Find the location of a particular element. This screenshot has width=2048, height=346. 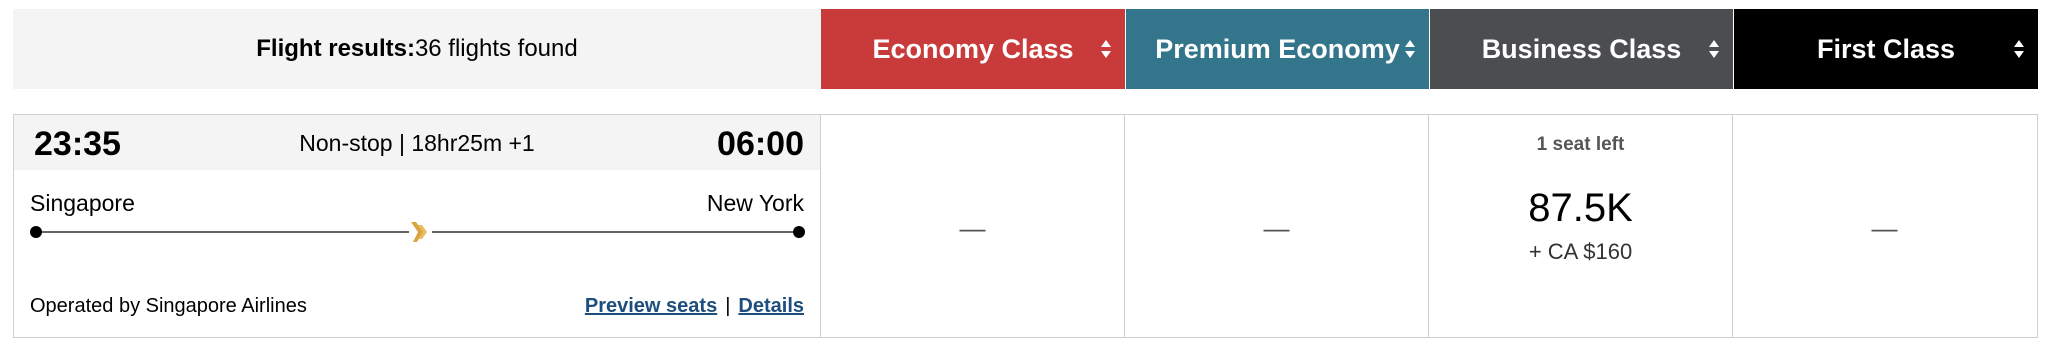

flight-links: Preview seats | Details is located at coordinates (694, 306).